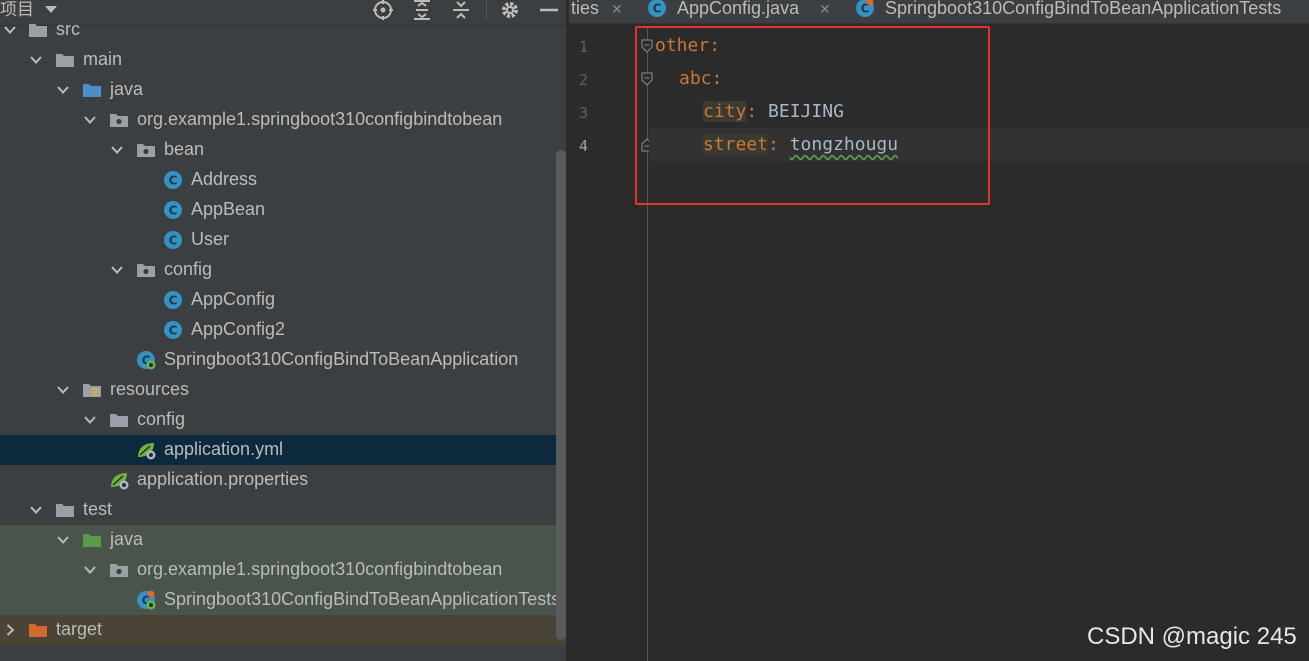 The image size is (1309, 661). I want to click on tree-node-main: main, so click(283, 60).